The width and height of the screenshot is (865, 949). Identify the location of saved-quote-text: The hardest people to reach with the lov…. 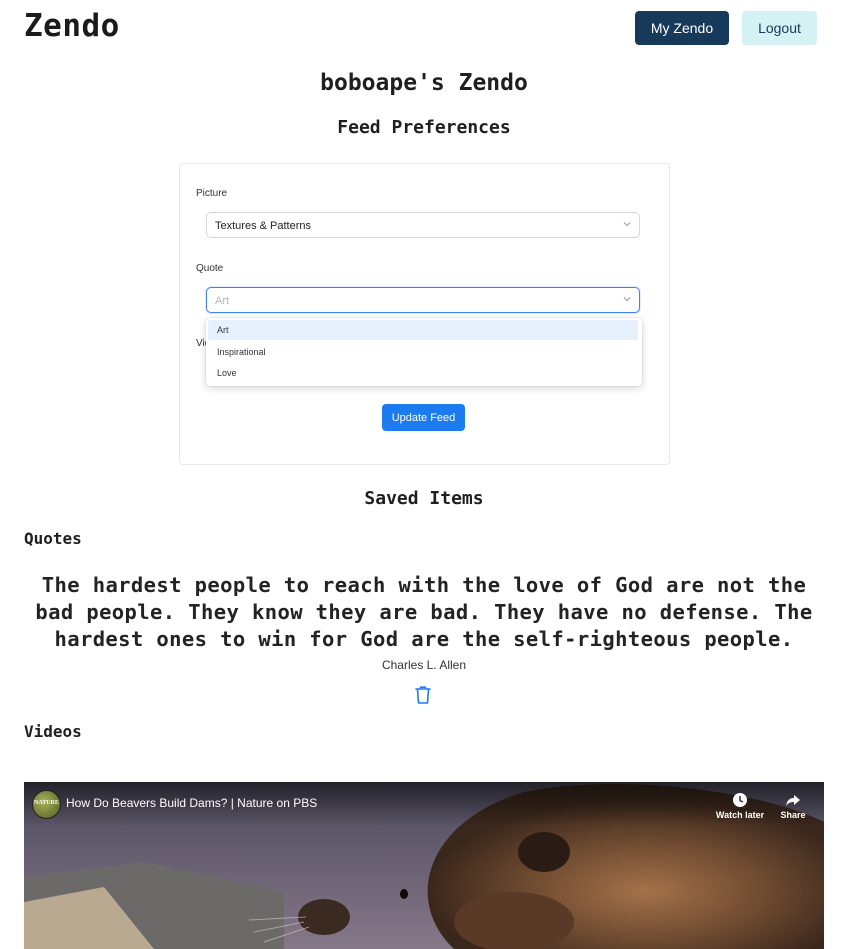
(424, 612).